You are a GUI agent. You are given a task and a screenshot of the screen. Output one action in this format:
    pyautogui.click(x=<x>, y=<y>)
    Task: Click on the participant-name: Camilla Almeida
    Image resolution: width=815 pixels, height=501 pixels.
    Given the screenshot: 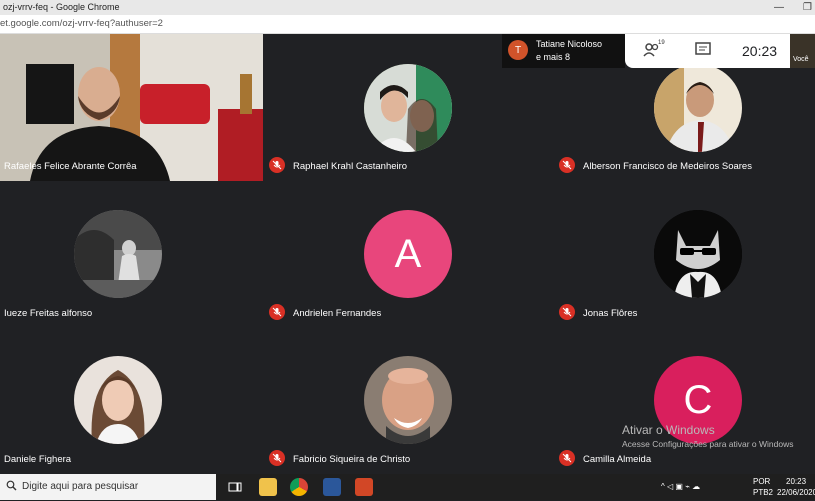 What is the action you would take?
    pyautogui.click(x=617, y=459)
    